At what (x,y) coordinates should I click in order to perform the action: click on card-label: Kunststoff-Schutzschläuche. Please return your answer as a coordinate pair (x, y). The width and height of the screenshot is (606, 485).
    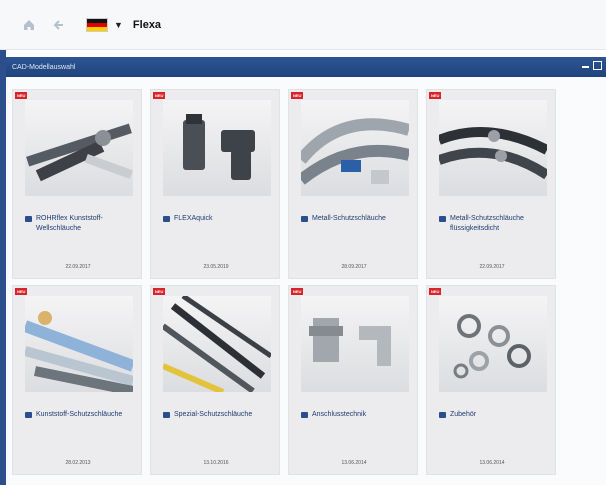
    Looking at the image, I should click on (79, 414).